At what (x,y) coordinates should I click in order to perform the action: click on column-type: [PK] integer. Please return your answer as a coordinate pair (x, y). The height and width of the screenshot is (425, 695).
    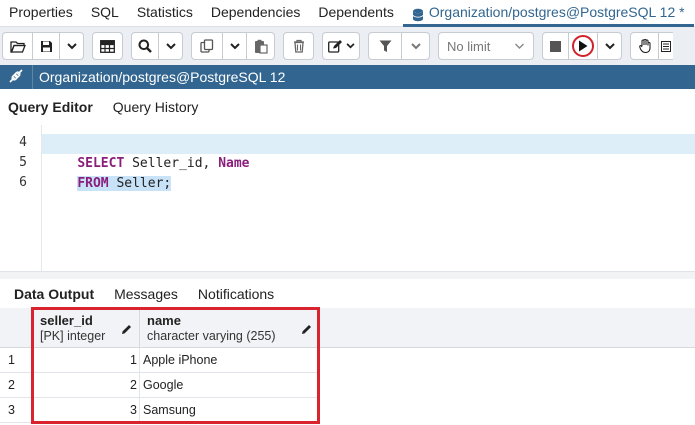
    Looking at the image, I should click on (73, 336).